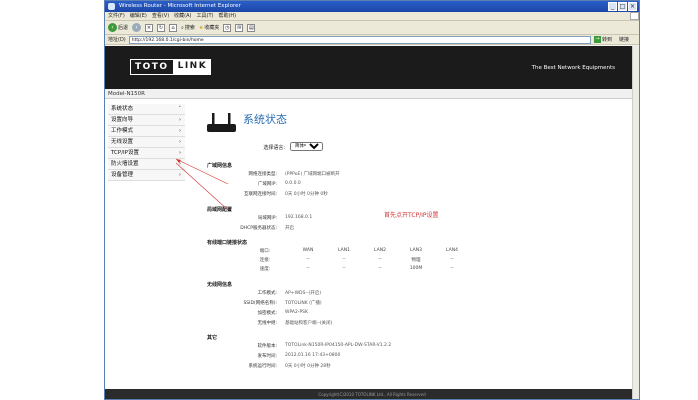  I want to click on menu-edit: 编辑(E), so click(138, 16).